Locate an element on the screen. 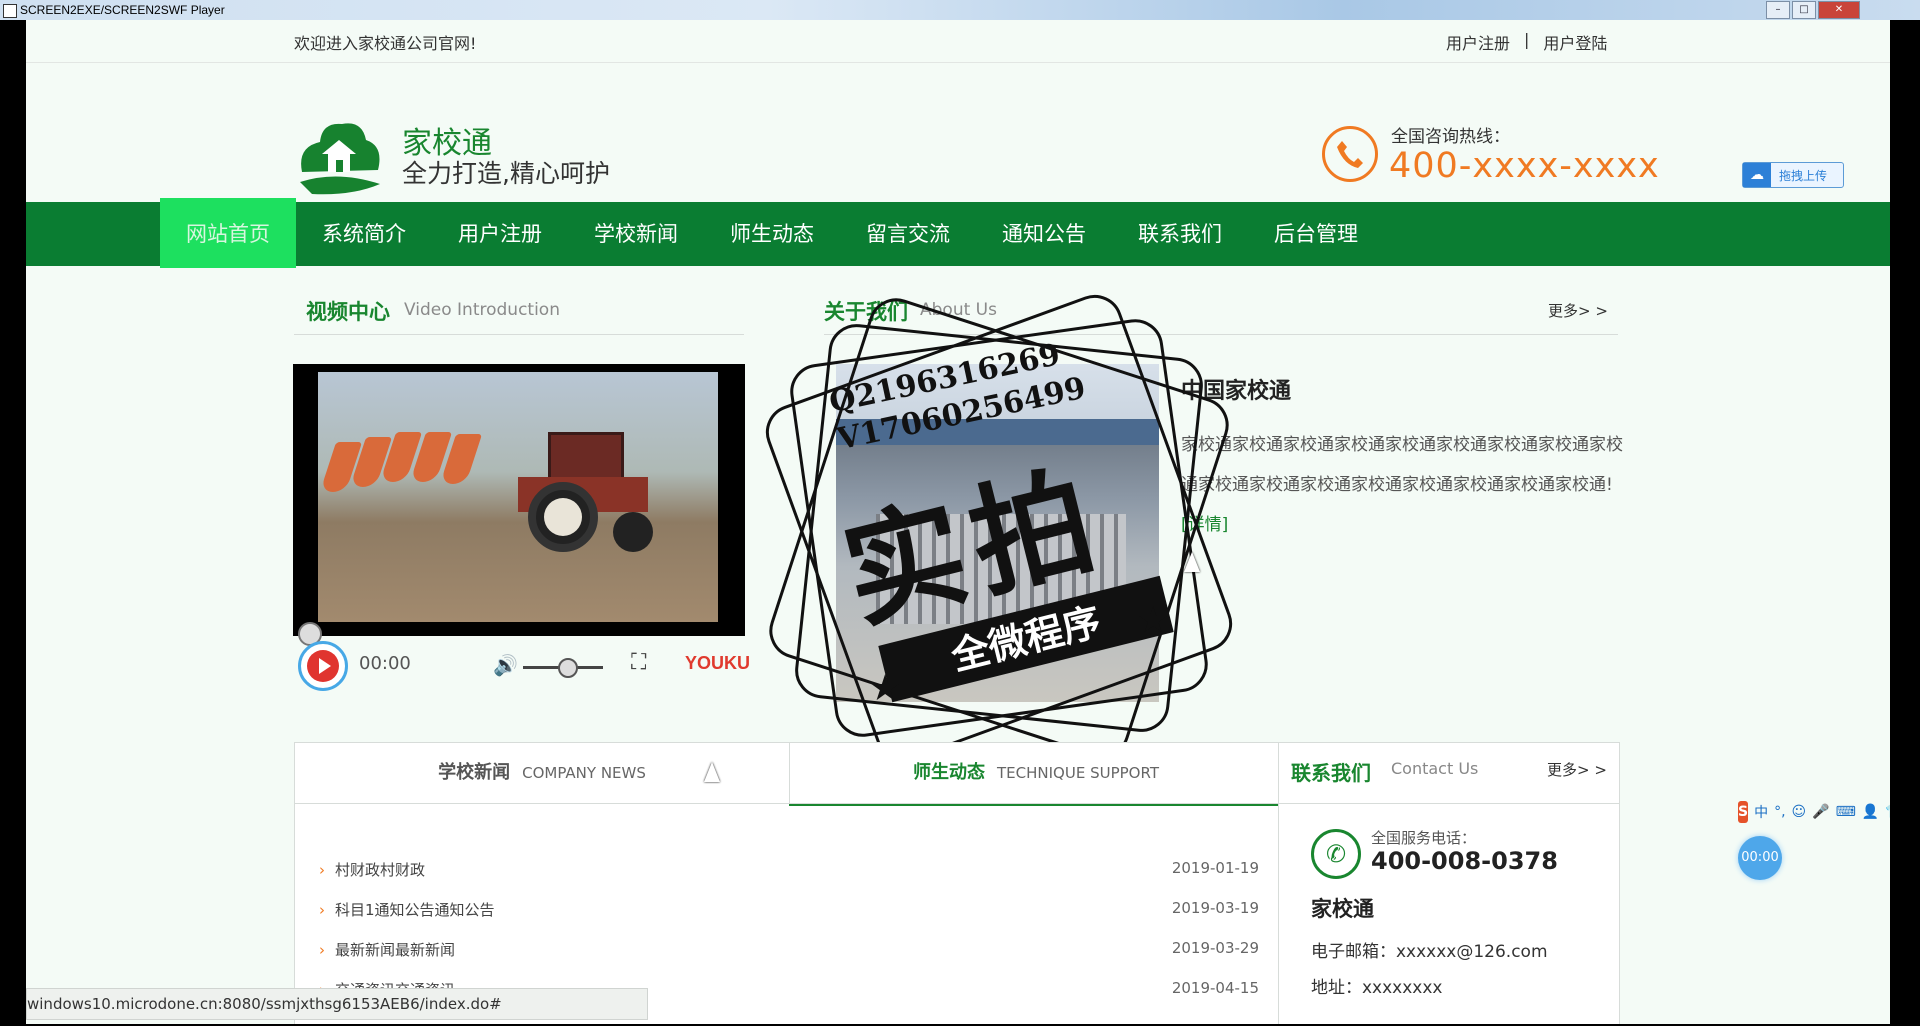  tab-activities: 师生动态 TECHNIQUE SUPPORT is located at coordinates (1036, 774).